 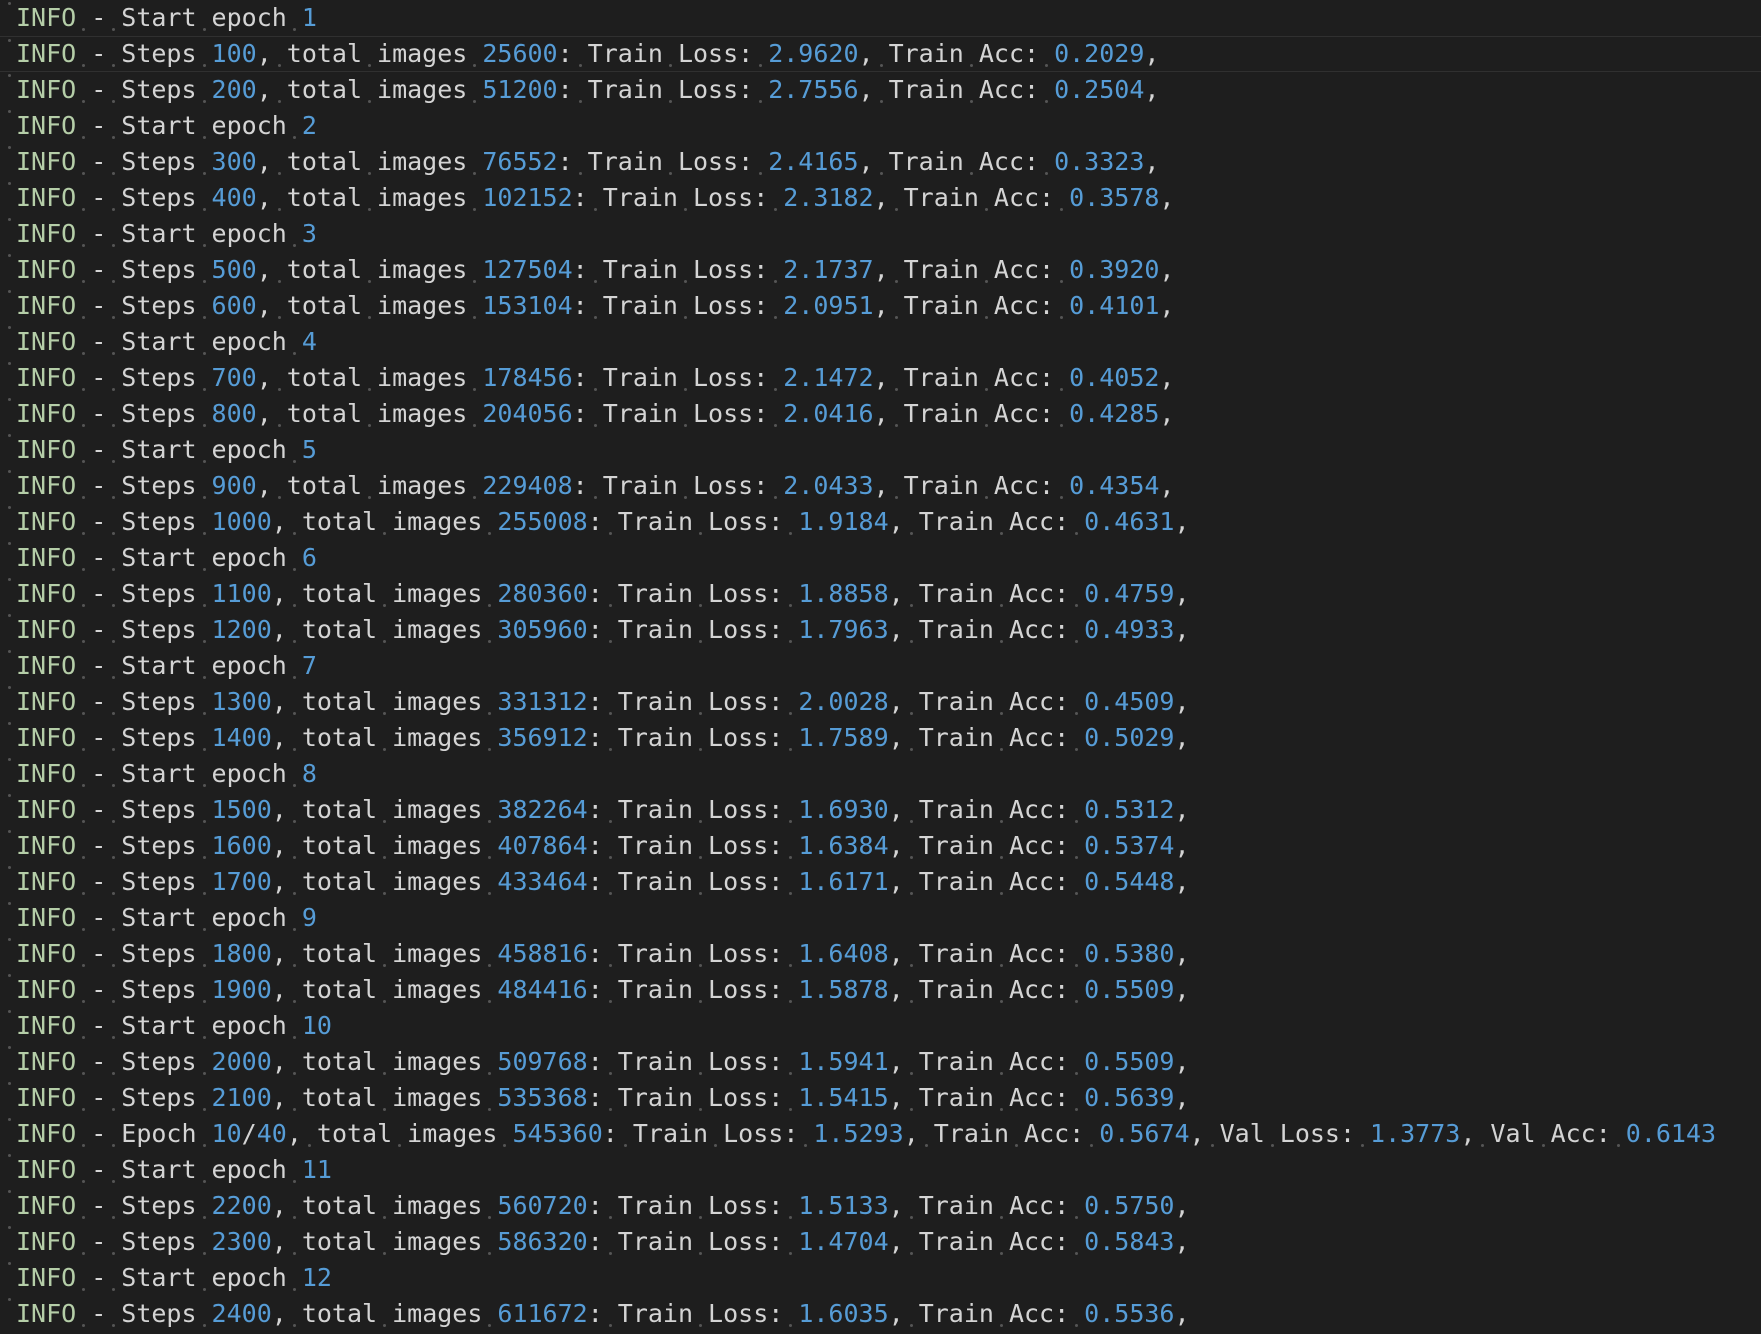 I want to click on log-line: INFO - Start epoch 5, so click(x=880, y=450).